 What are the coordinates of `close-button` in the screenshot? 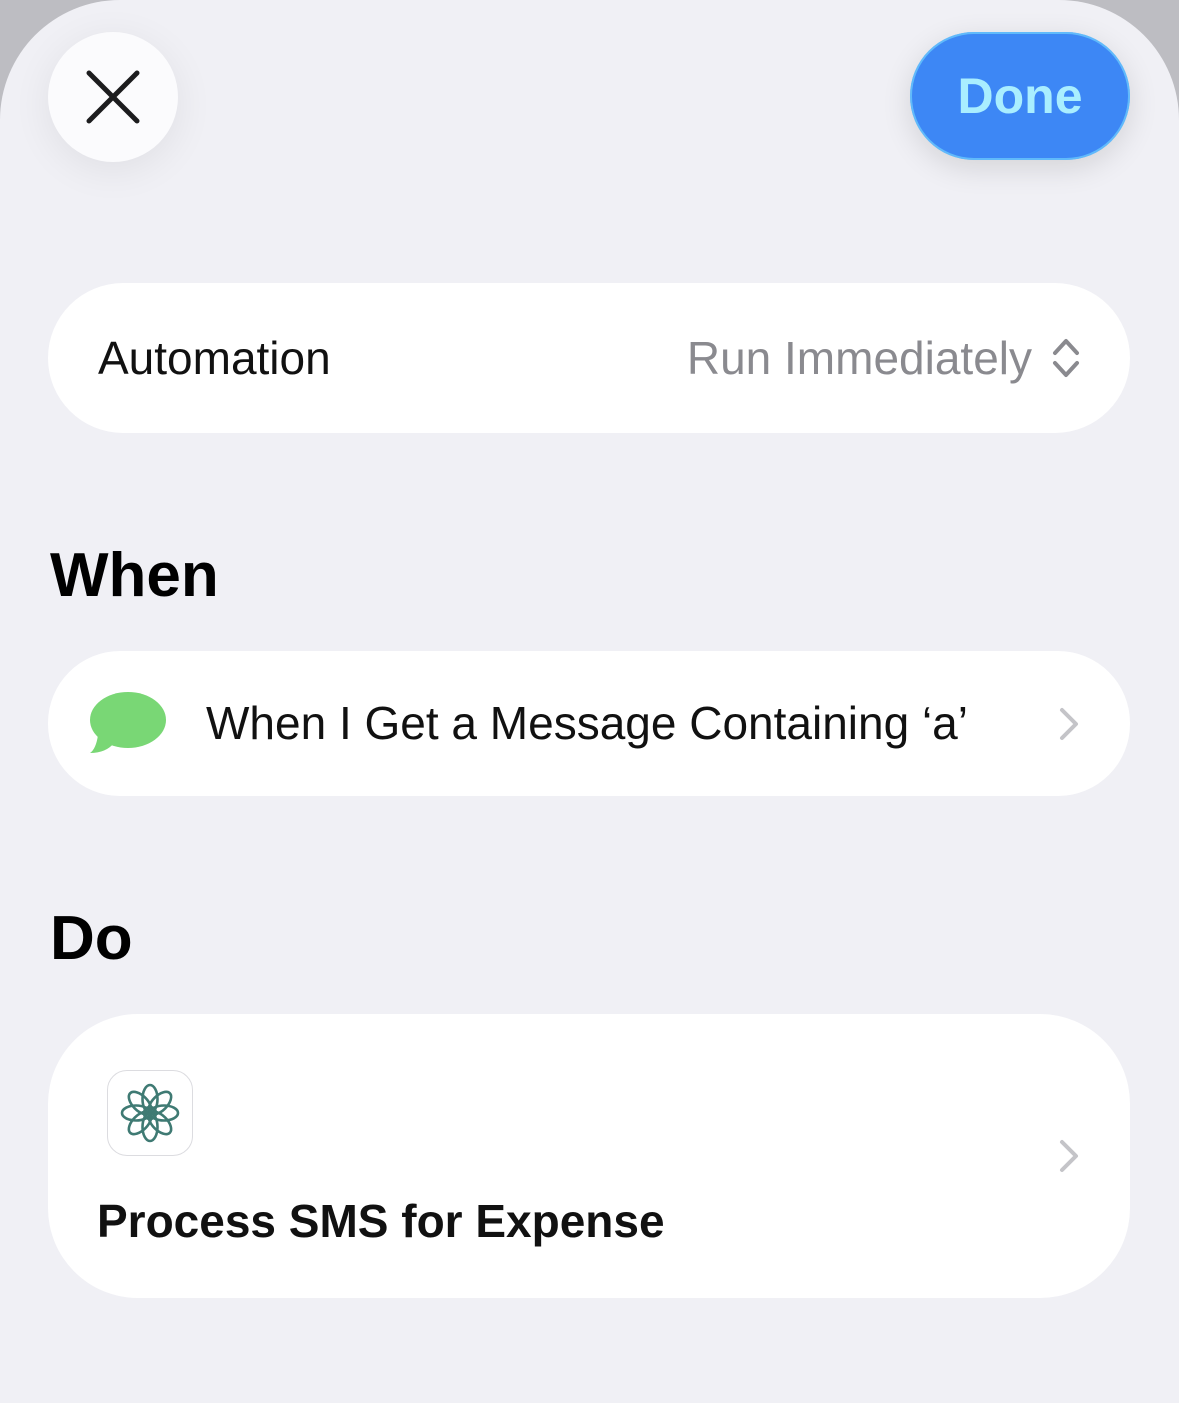 It's located at (113, 97).